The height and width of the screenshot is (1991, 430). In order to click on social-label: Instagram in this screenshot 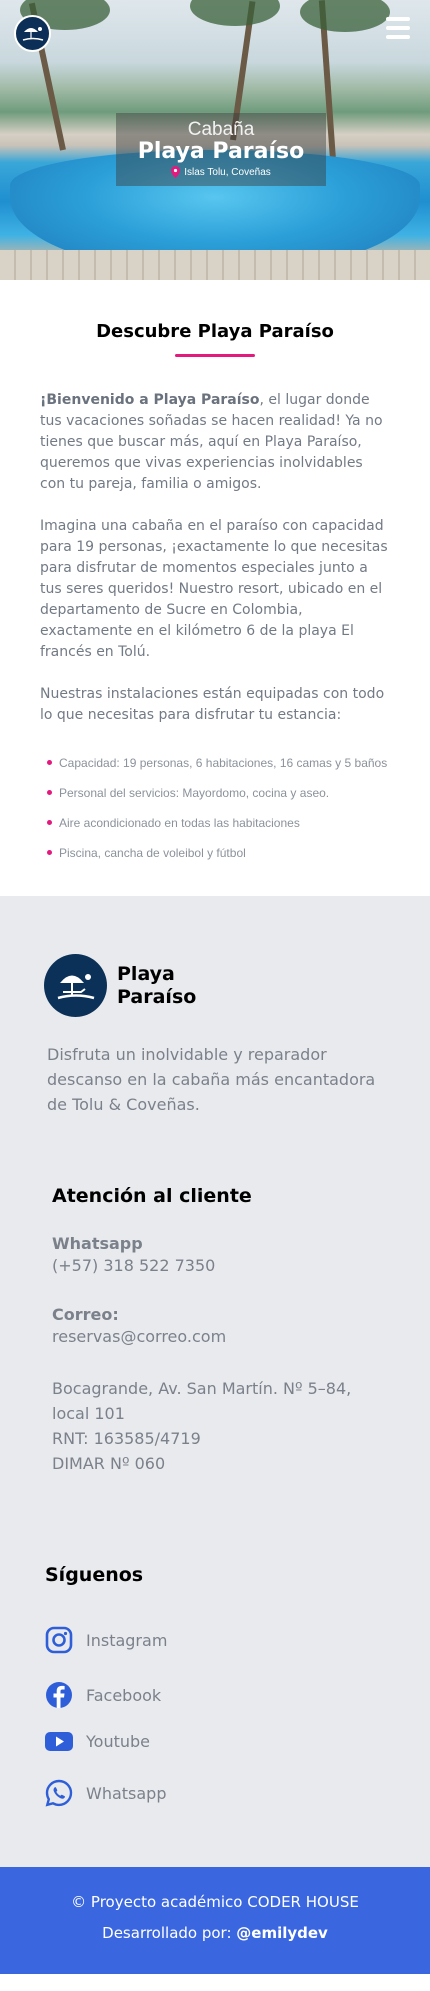, I will do `click(127, 1640)`.